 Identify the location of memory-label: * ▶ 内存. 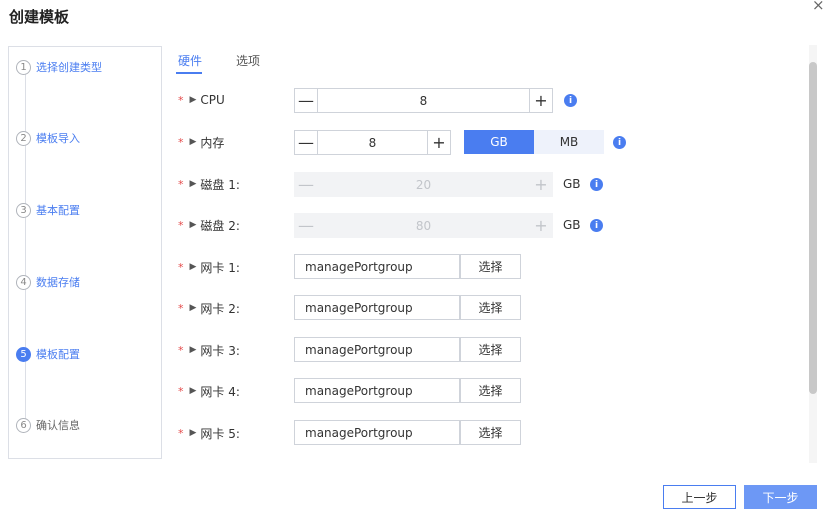
(201, 142).